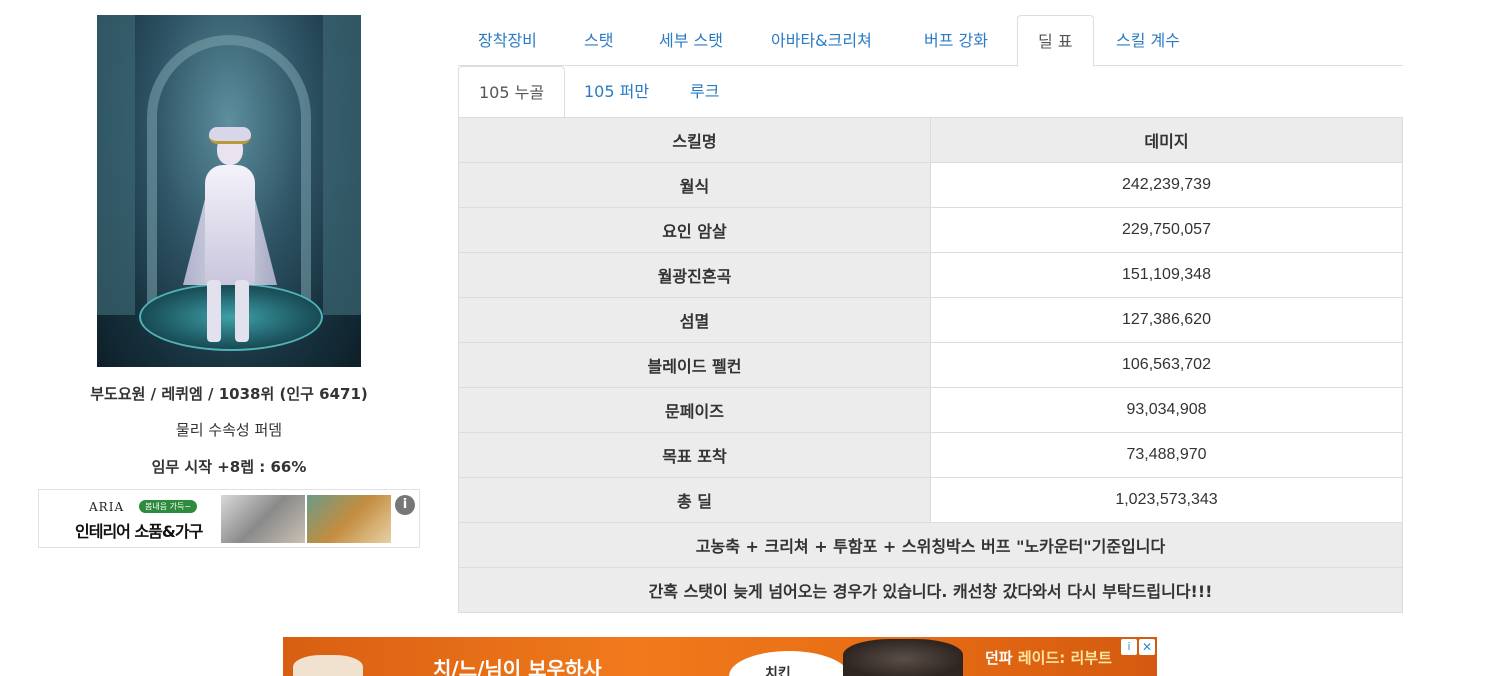  What do you see at coordinates (1148, 40) in the screenshot?
I see `tab-skill-coefficient: 스킬 계수` at bounding box center [1148, 40].